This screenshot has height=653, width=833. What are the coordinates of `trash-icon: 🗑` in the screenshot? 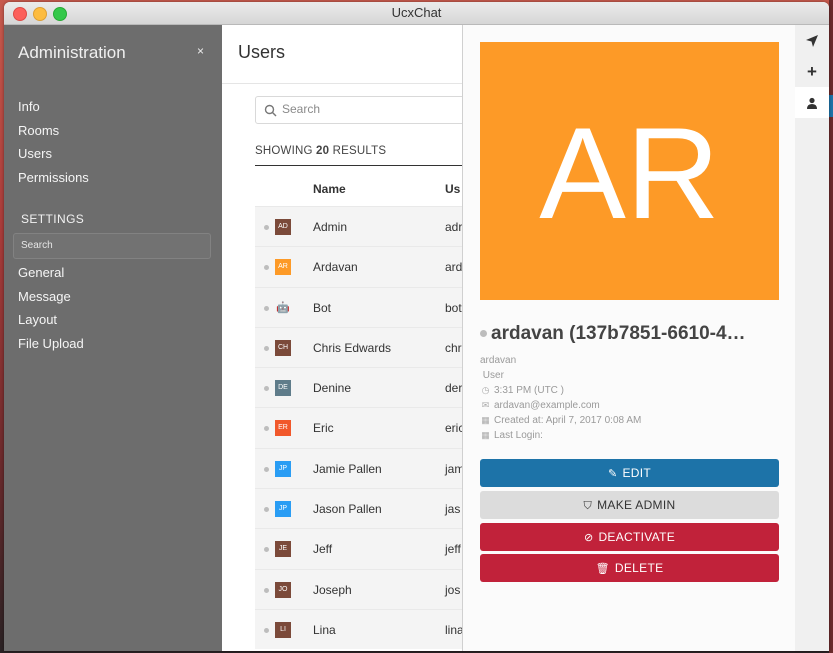 It's located at (602, 569).